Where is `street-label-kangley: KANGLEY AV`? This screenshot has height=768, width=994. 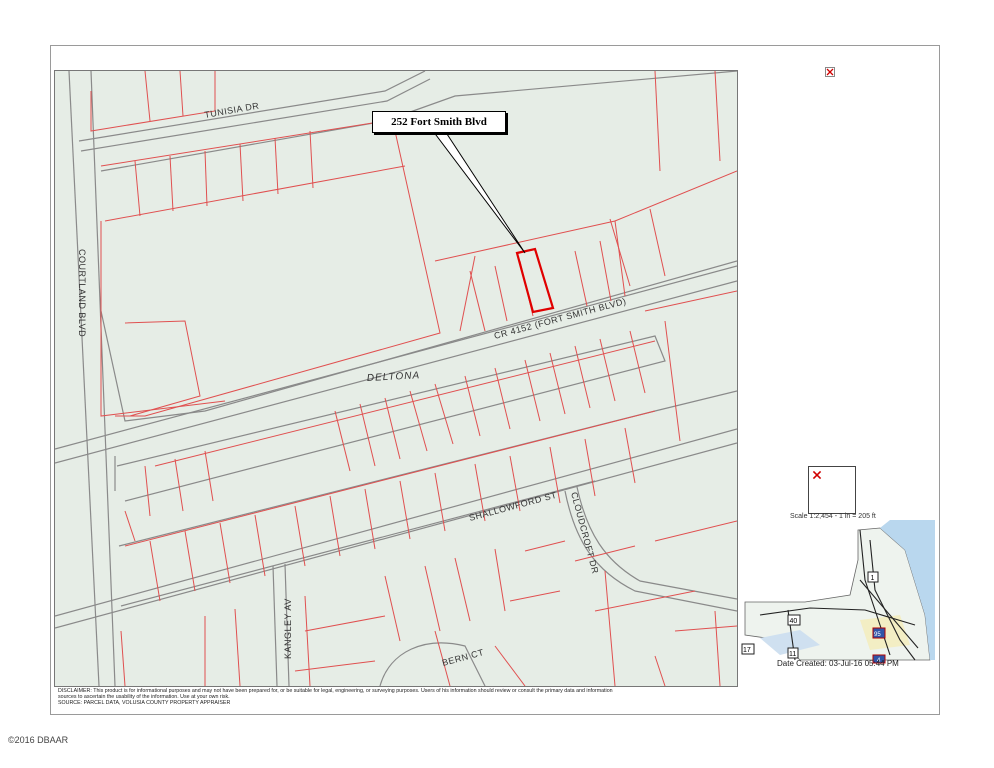 street-label-kangley: KANGLEY AV is located at coordinates (288, 628).